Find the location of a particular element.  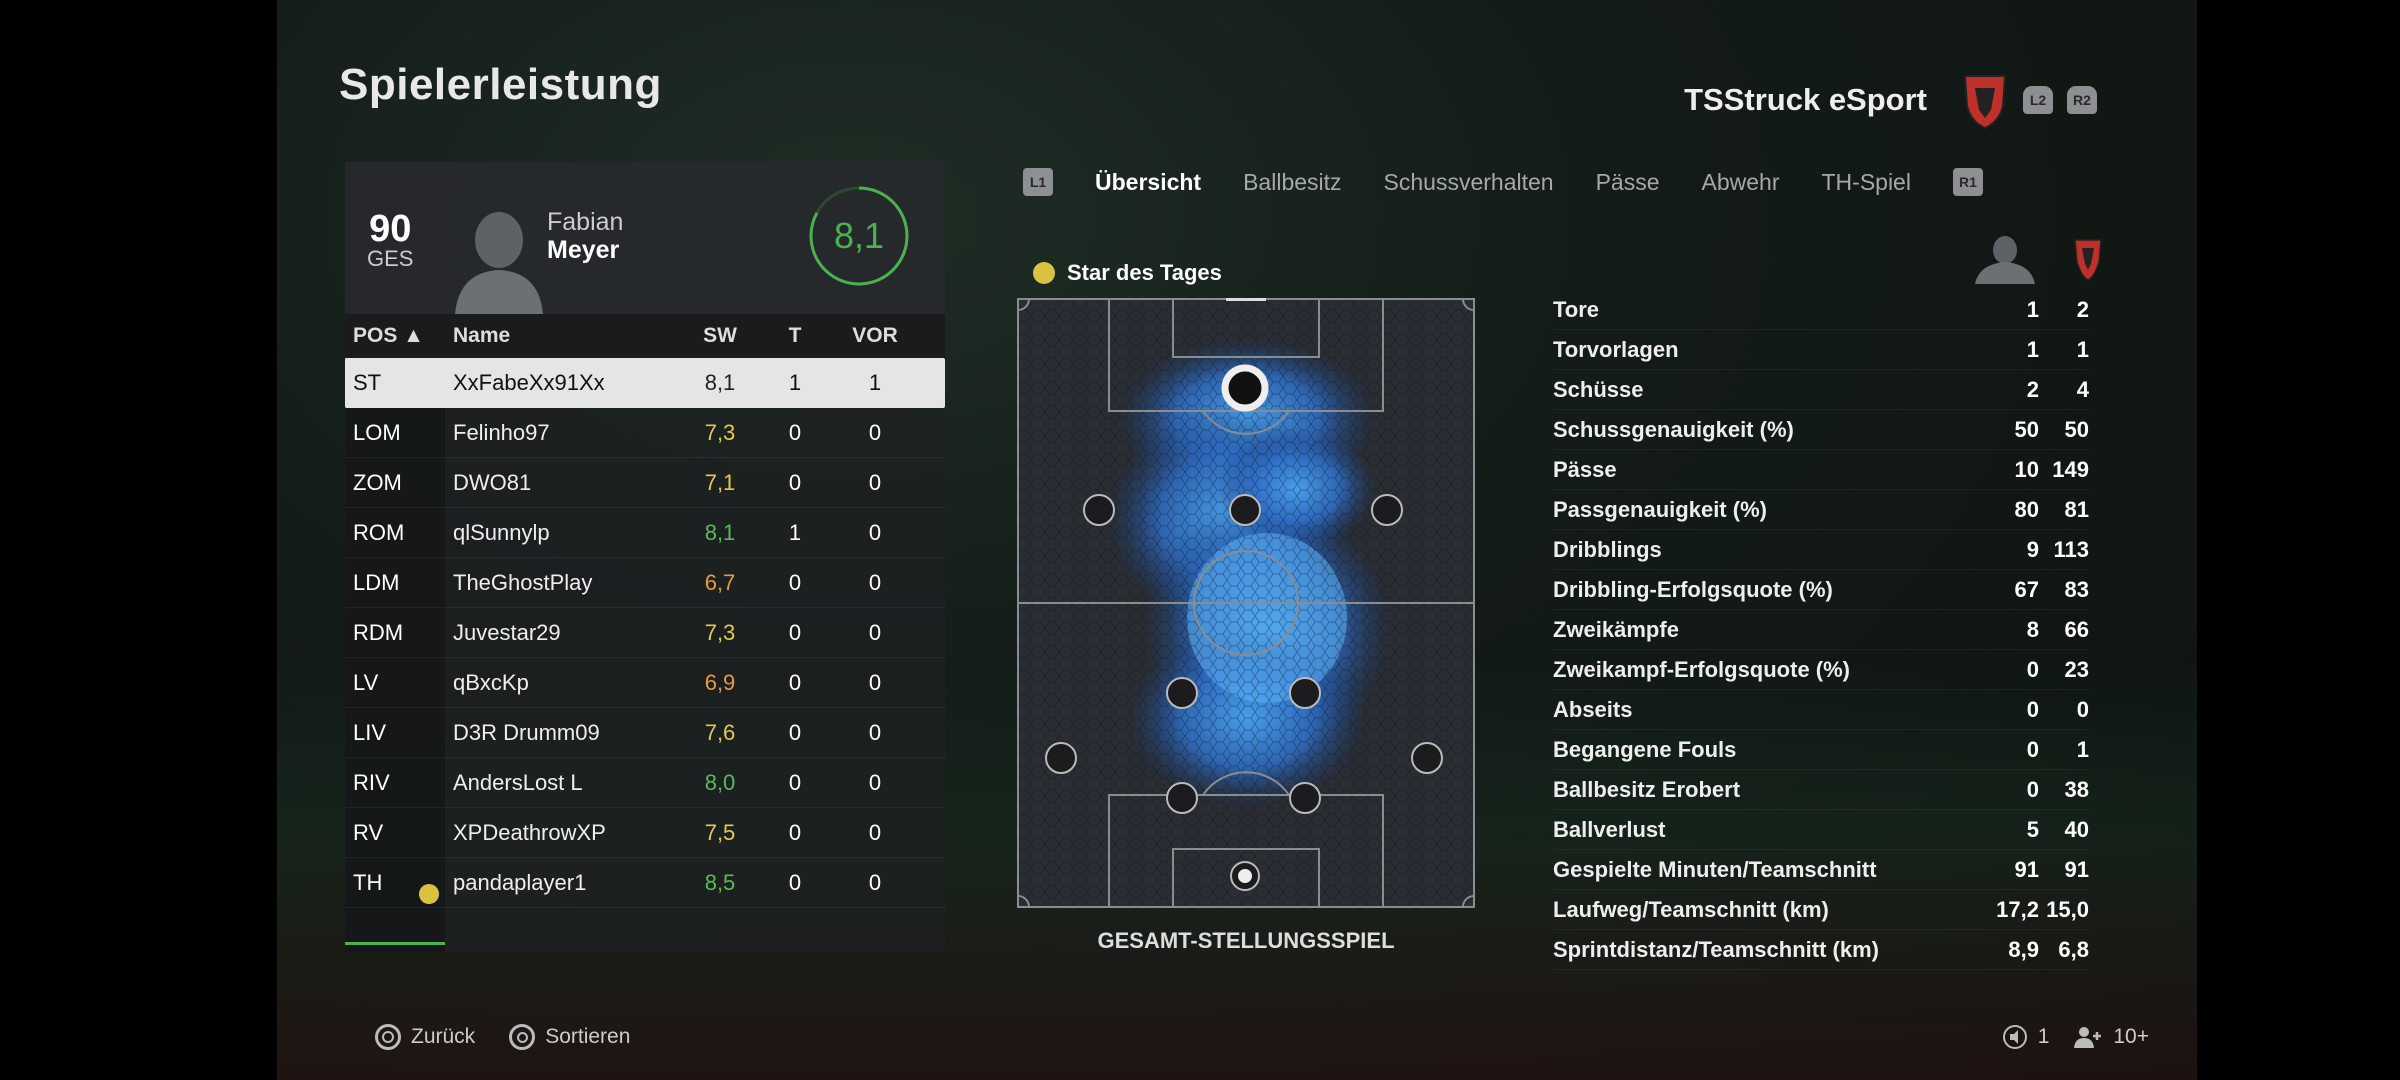

row-pos: RDM is located at coordinates (378, 632).